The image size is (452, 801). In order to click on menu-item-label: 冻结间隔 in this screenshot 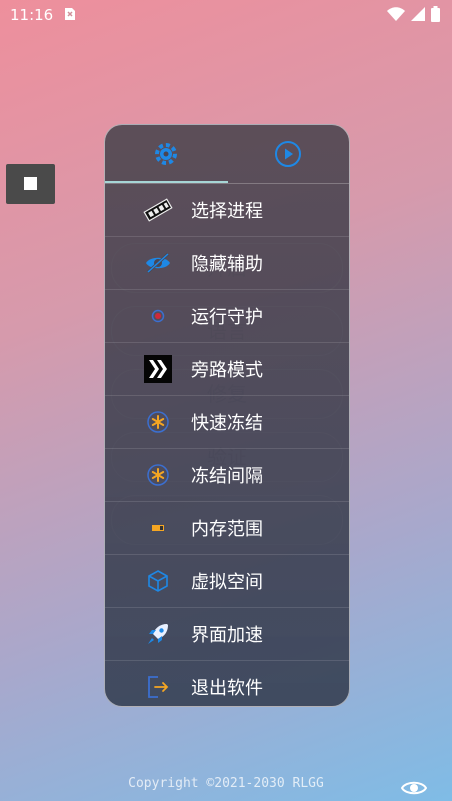, I will do `click(227, 476)`.